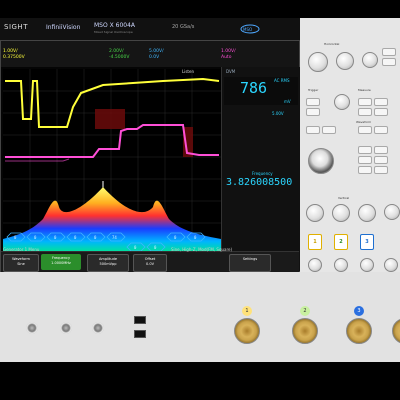 The height and width of the screenshot is (400, 400). Describe the element at coordinates (341, 265) in the screenshot. I see `channel-2-offset-knob` at that location.